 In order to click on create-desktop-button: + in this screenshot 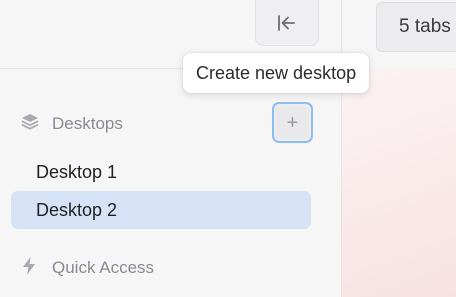, I will do `click(292, 122)`.